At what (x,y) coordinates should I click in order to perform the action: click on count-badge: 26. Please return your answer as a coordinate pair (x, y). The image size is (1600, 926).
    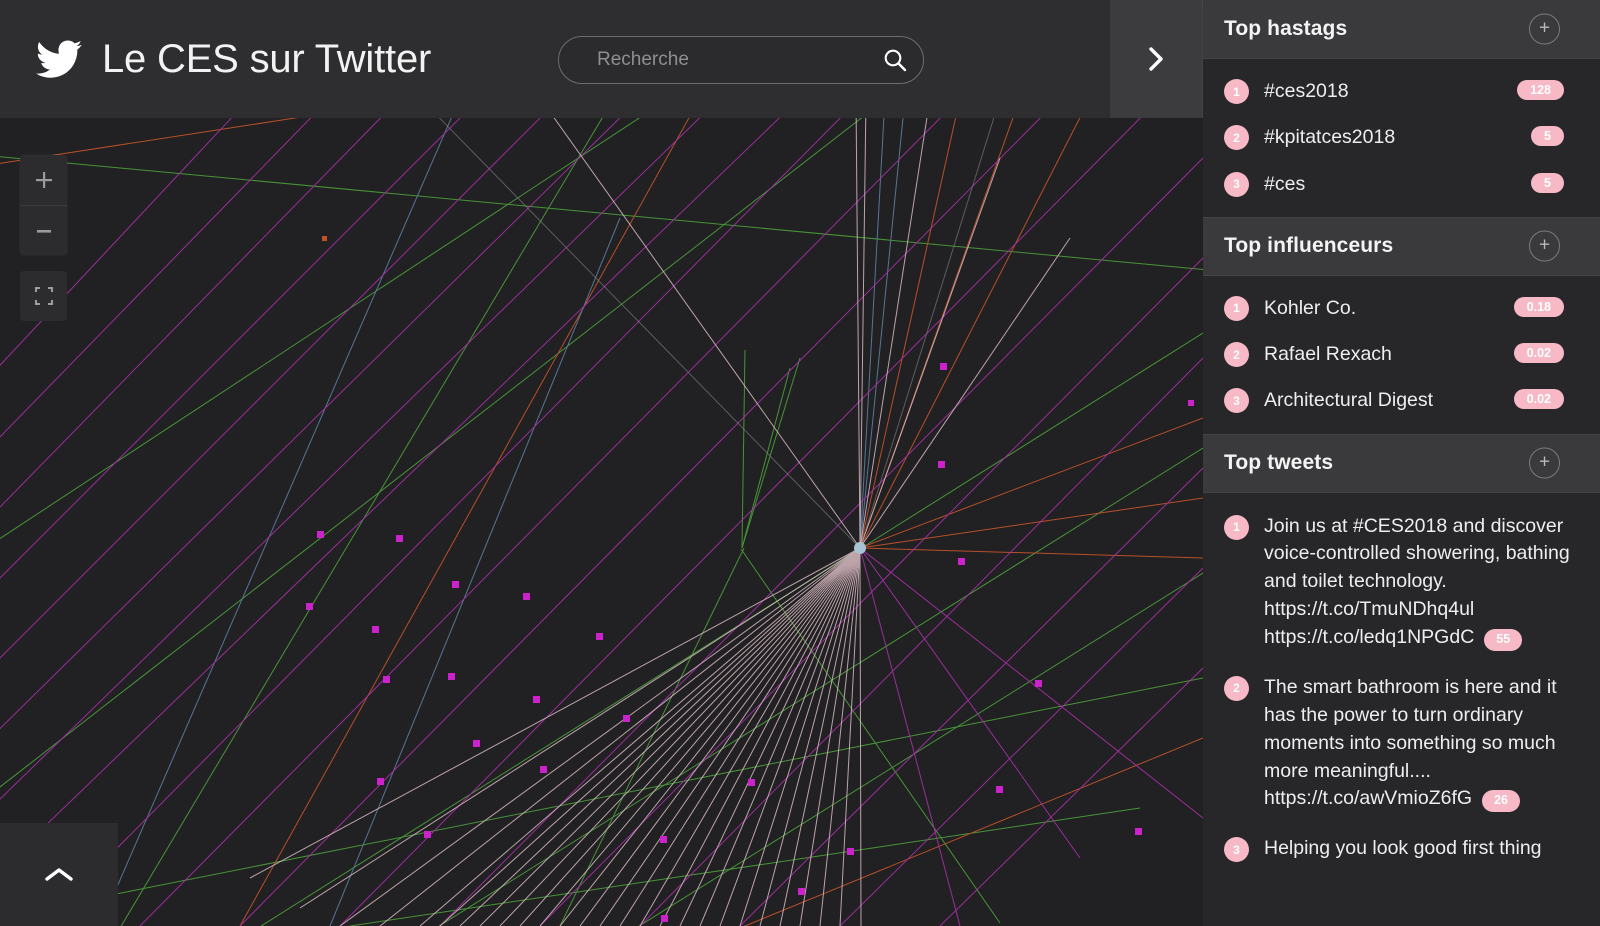
    Looking at the image, I should click on (1501, 801).